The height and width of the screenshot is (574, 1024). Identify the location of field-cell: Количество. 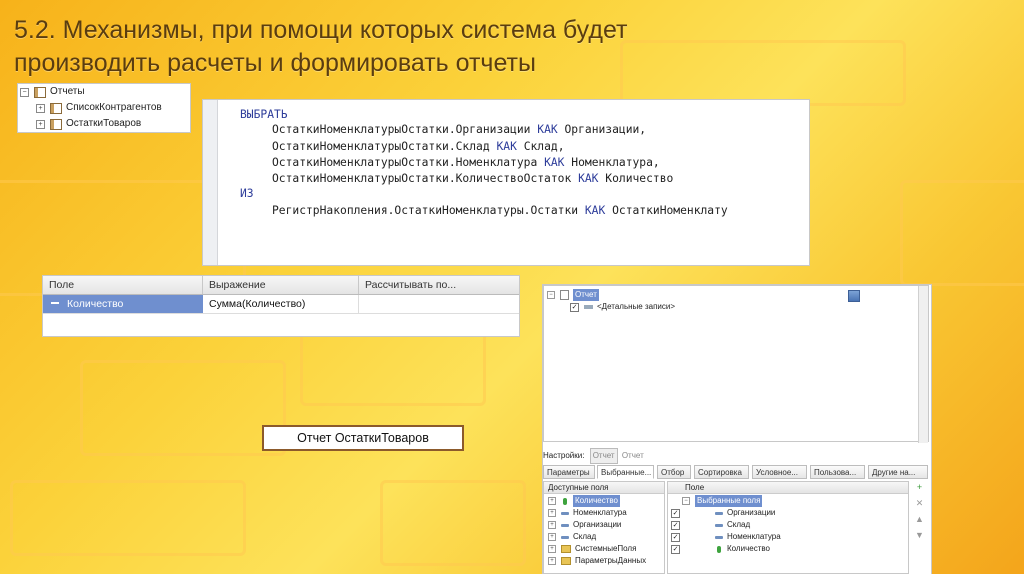
(123, 304).